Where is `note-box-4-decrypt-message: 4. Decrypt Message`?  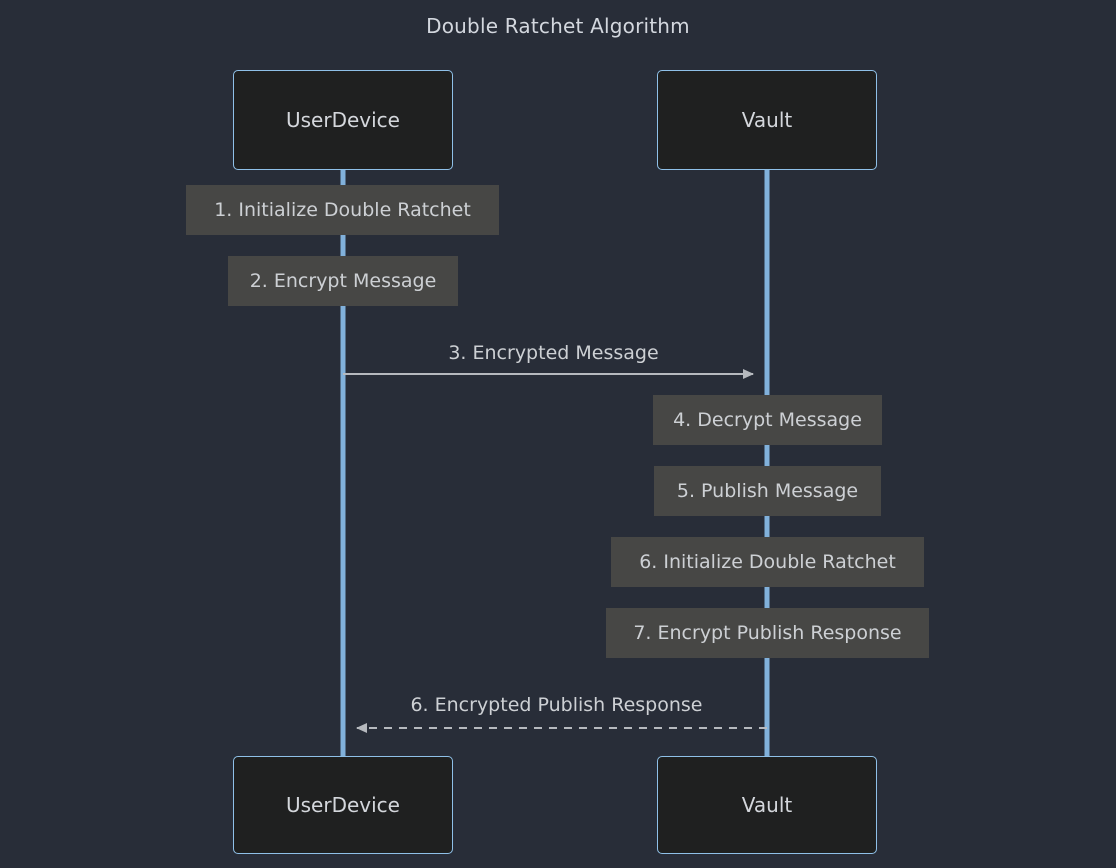
note-box-4-decrypt-message: 4. Decrypt Message is located at coordinates (767, 420).